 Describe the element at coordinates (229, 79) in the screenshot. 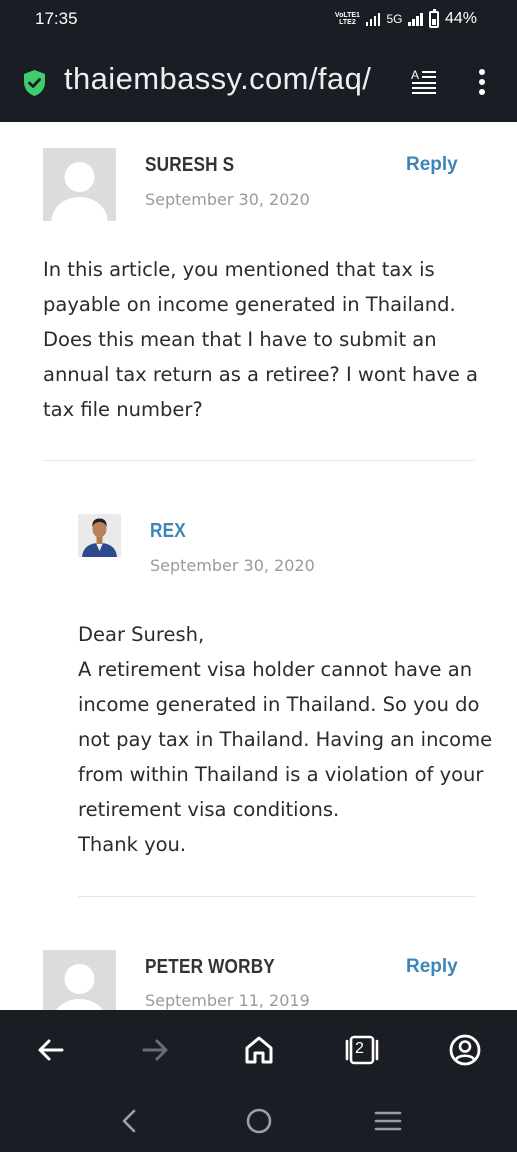

I see `url-field: thaiembassy.com/faq/` at that location.